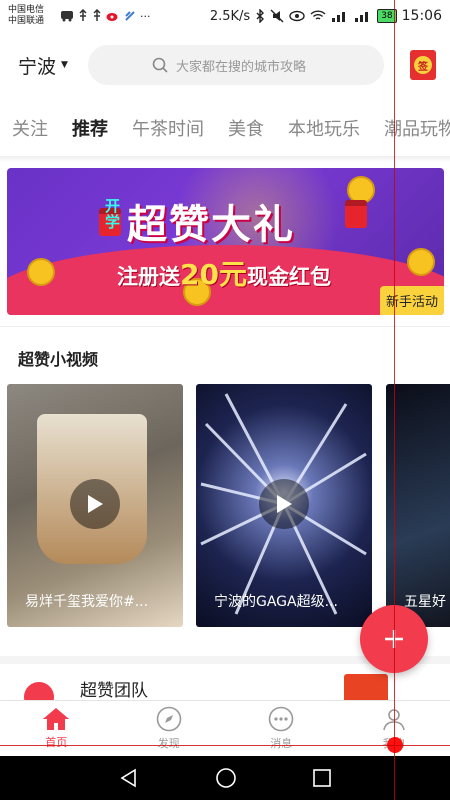 The width and height of the screenshot is (450, 800). Describe the element at coordinates (418, 505) in the screenshot. I see `video-card: 五星好` at that location.